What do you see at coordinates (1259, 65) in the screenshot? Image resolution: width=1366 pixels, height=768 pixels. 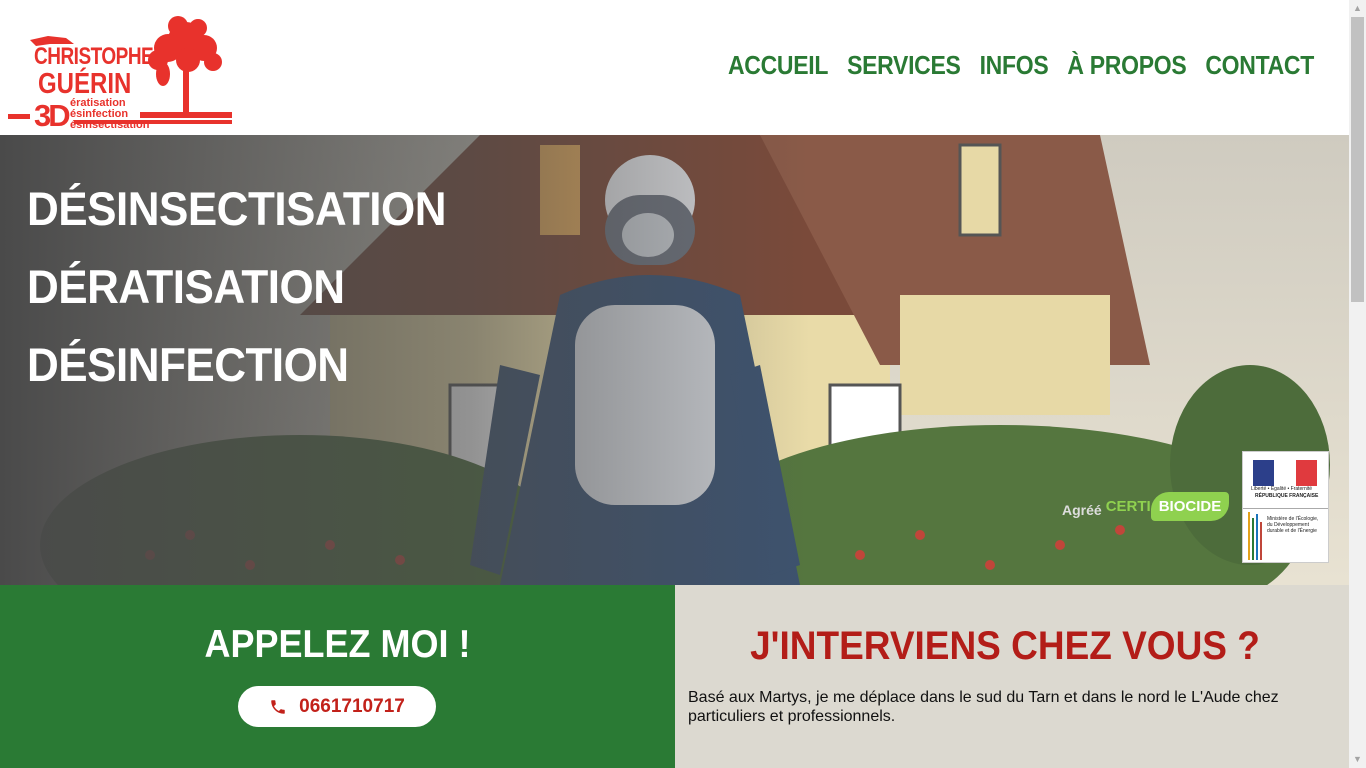 I see `nav-contact: CONTACT` at bounding box center [1259, 65].